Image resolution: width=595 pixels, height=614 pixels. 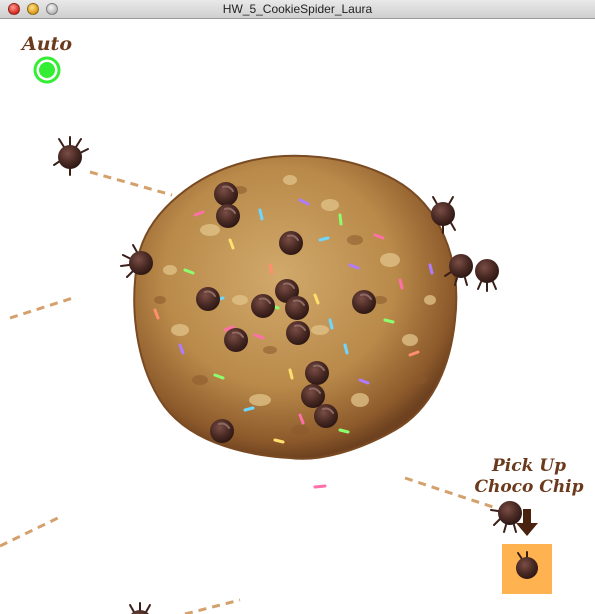 I want to click on down-arrow-icon, so click(x=527, y=523).